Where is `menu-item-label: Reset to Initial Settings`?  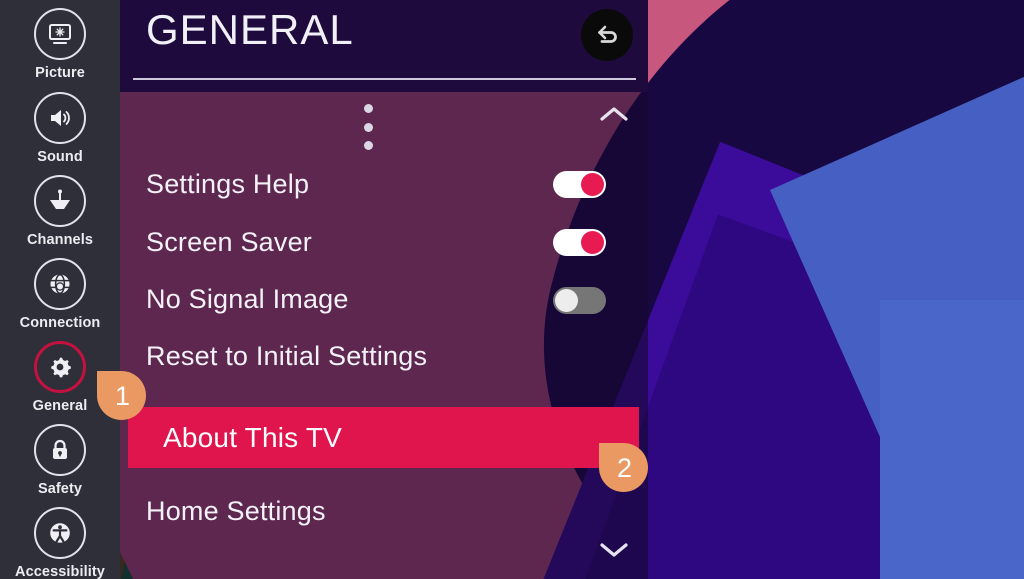 menu-item-label: Reset to Initial Settings is located at coordinates (287, 355).